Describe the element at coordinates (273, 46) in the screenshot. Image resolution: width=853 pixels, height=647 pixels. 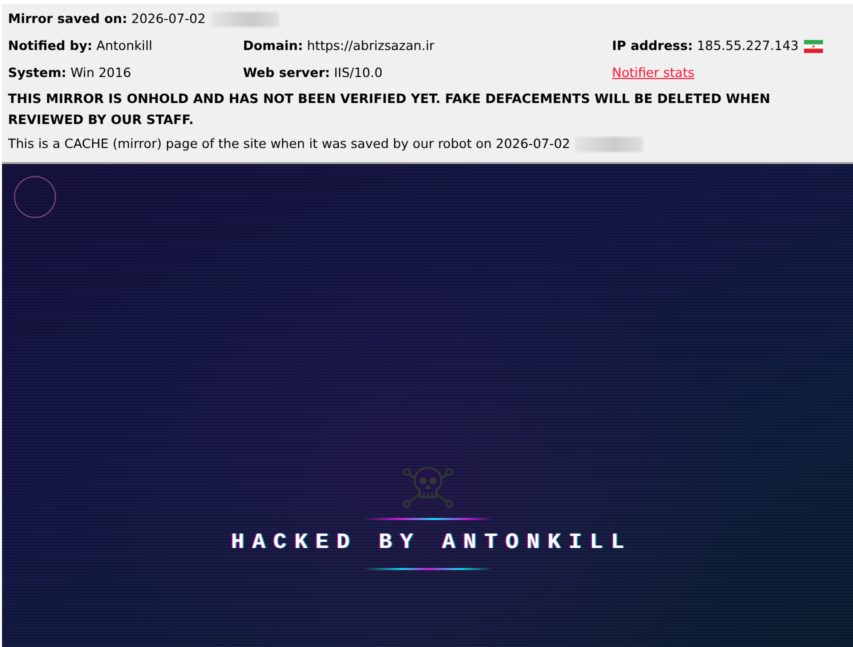
I see `field-label: Domain:` at that location.